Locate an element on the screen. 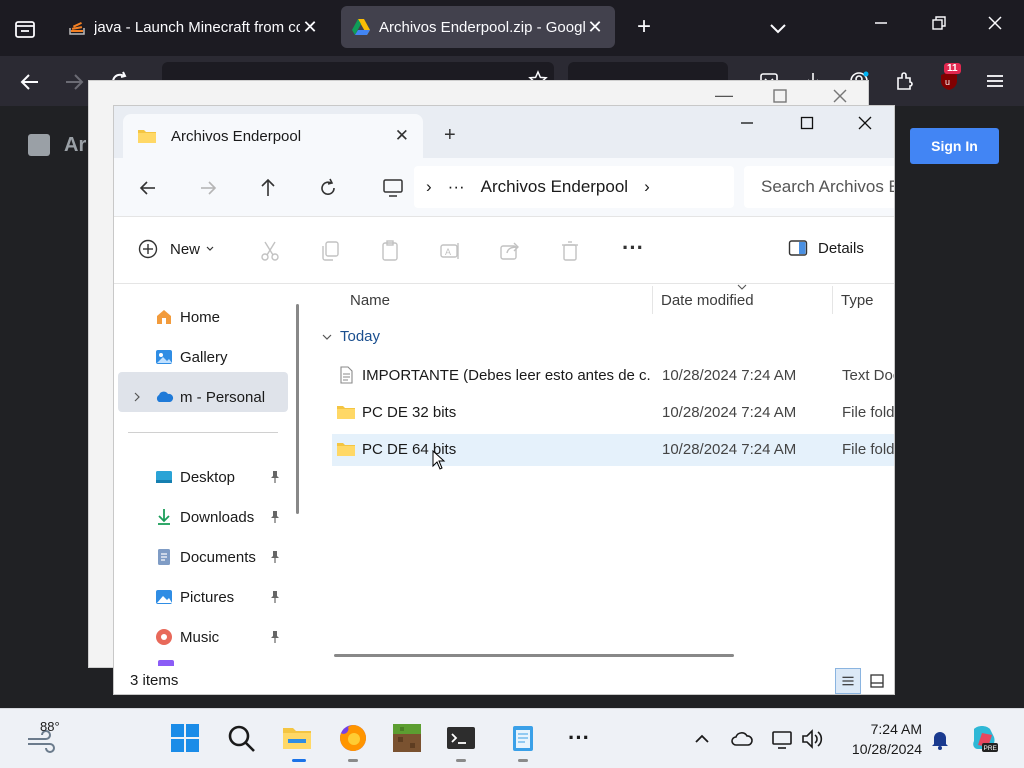 Image resolution: width=1024 pixels, height=768 pixels. sign-in-button: Sign In is located at coordinates (954, 146).